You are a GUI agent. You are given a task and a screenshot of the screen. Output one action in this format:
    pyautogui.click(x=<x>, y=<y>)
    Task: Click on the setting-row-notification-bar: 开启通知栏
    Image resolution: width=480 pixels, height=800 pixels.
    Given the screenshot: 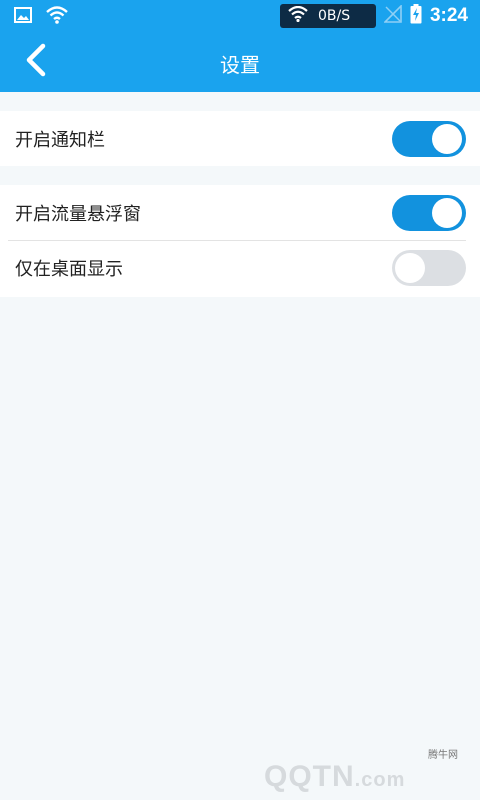 What is the action you would take?
    pyautogui.click(x=240, y=138)
    